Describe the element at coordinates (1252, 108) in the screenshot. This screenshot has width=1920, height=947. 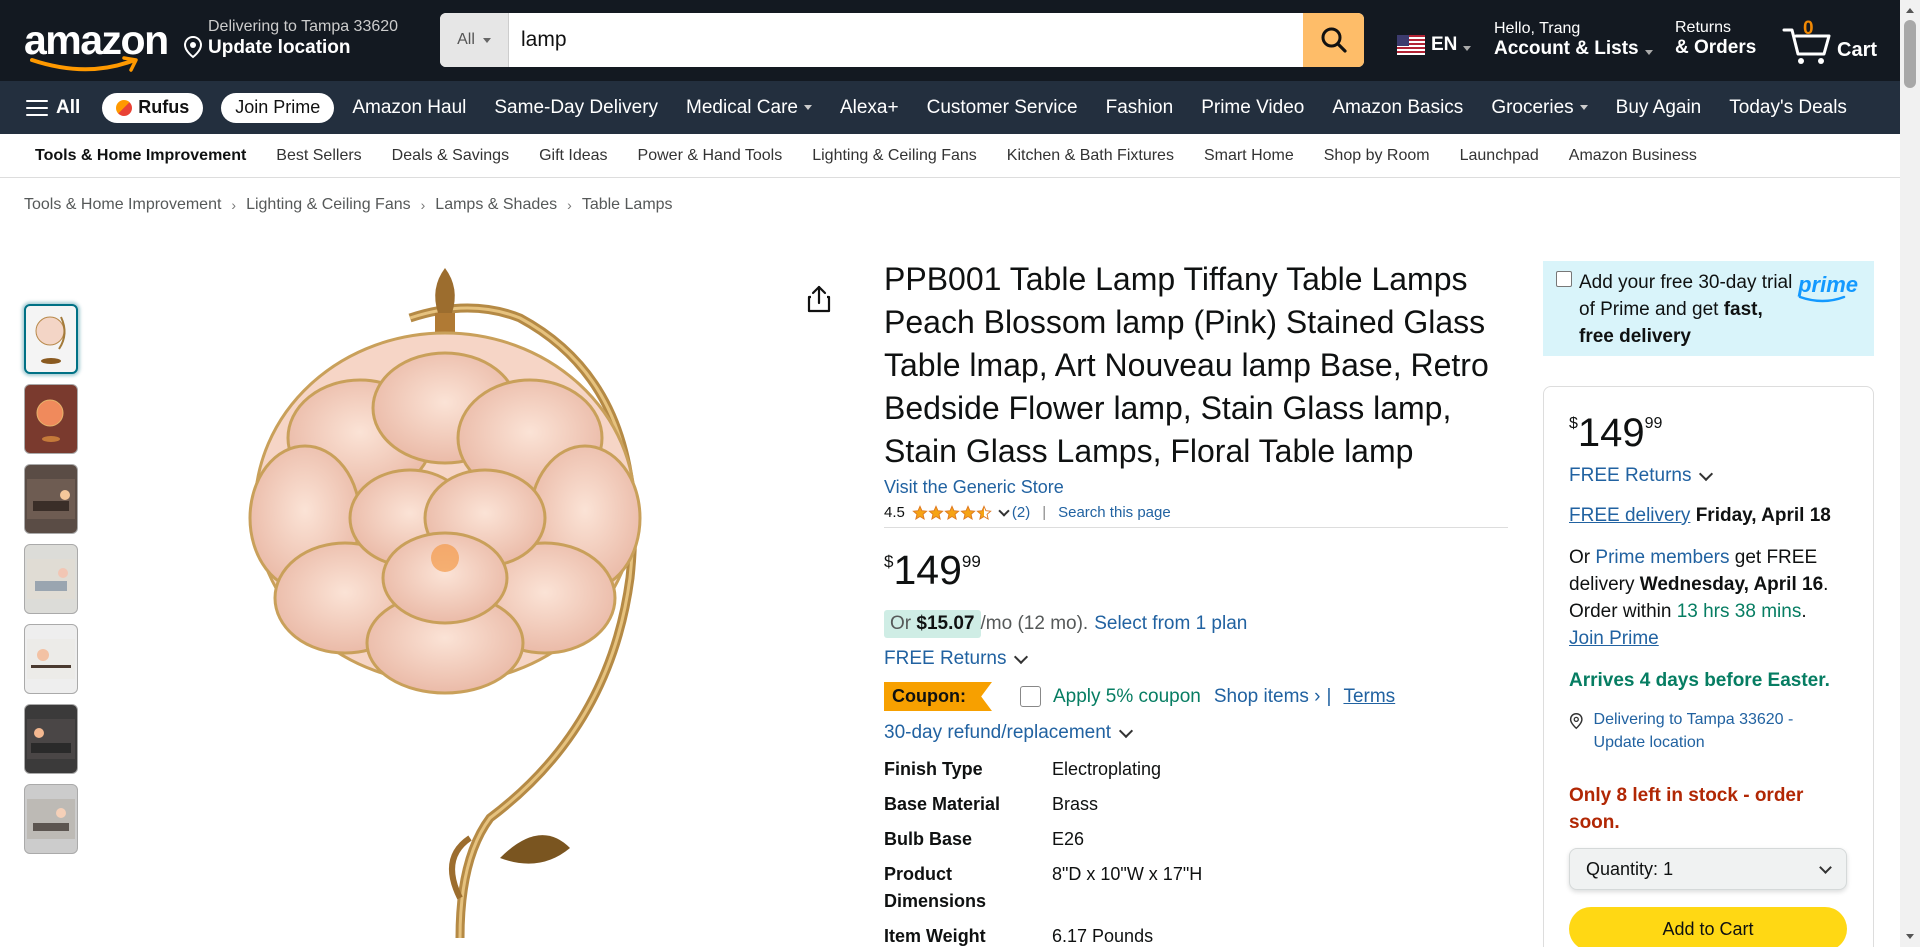
I see `nav-item-prime-video: Prime Video` at that location.